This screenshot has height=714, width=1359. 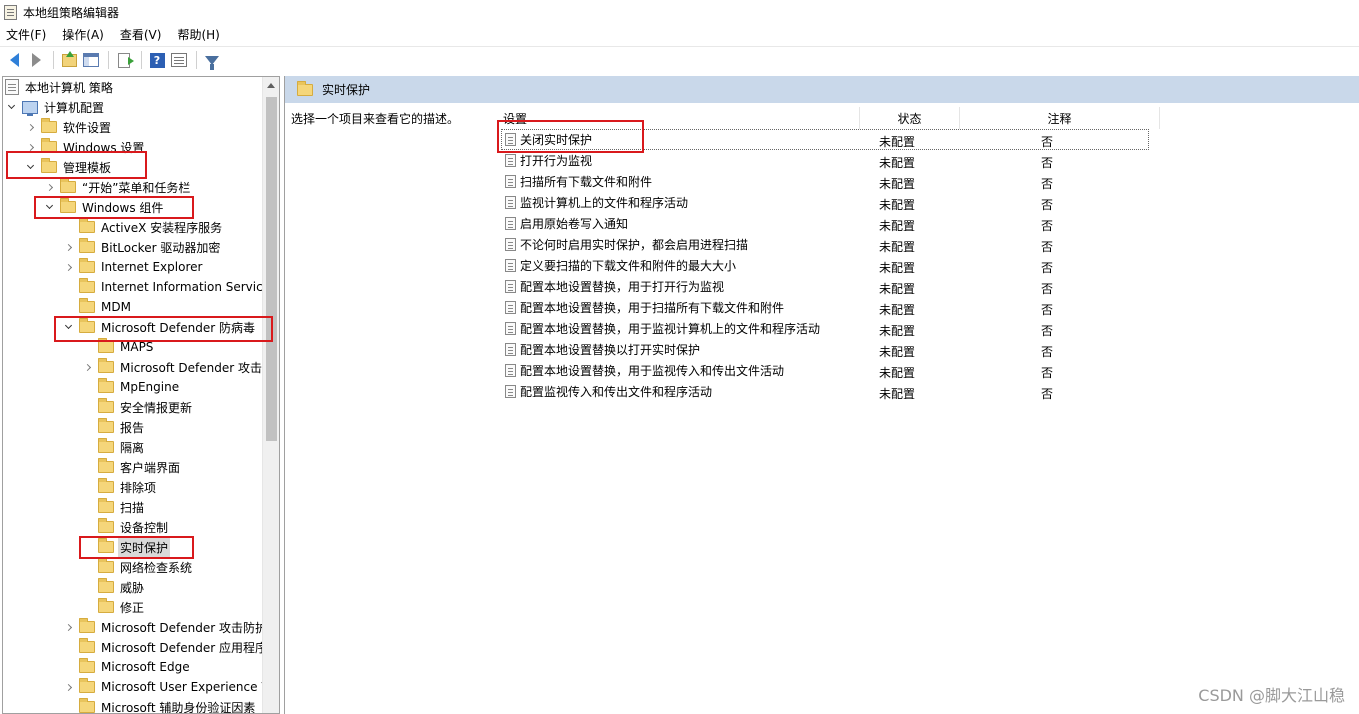 What do you see at coordinates (166, 287) in the screenshot?
I see `tree-item-iis: Internet Information Service` at bounding box center [166, 287].